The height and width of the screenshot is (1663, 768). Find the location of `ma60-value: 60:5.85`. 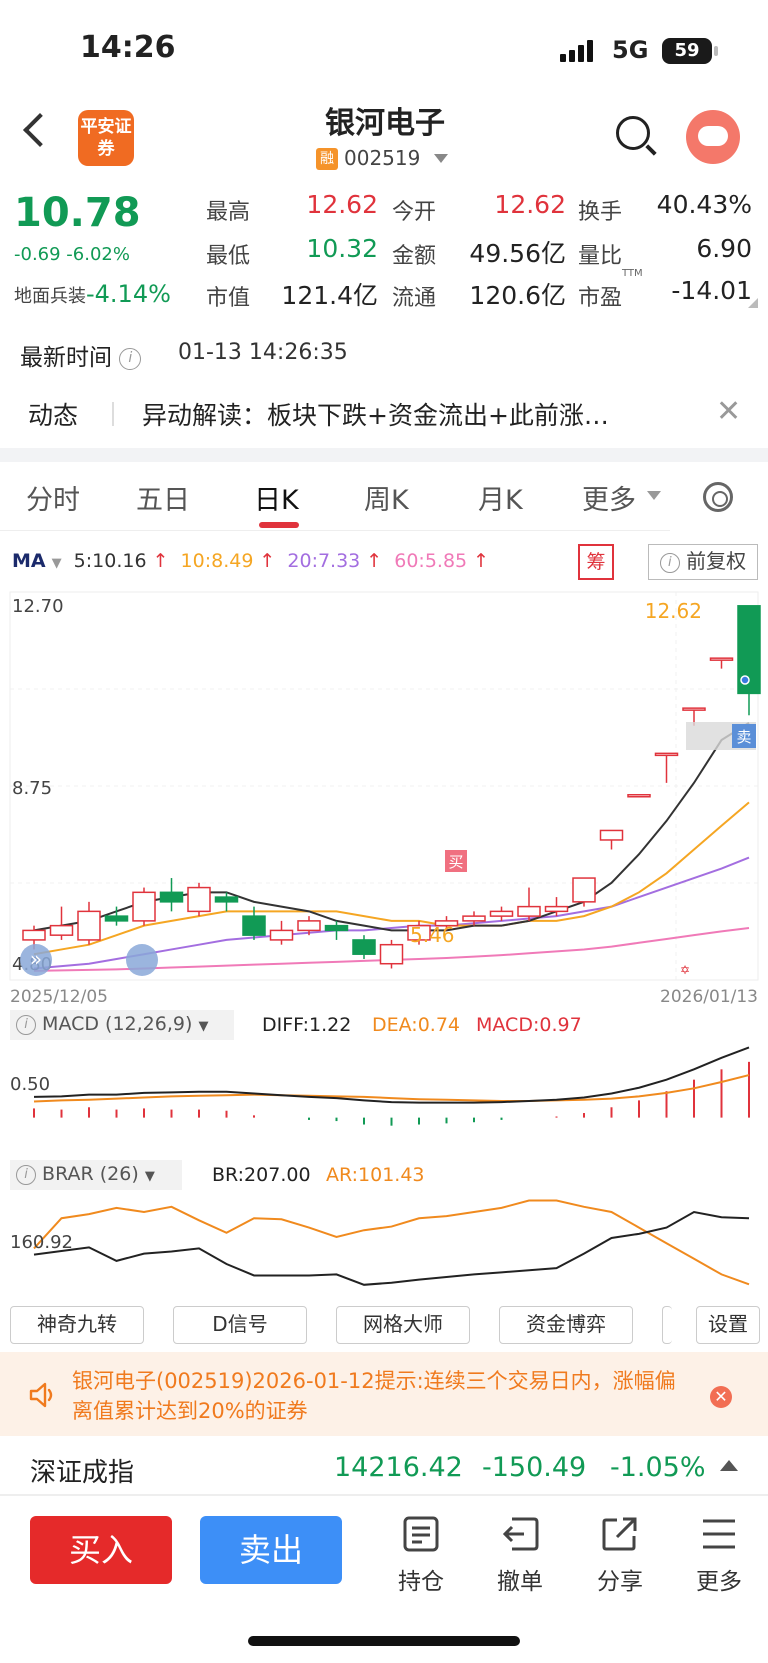

ma60-value: 60:5.85 is located at coordinates (431, 561).